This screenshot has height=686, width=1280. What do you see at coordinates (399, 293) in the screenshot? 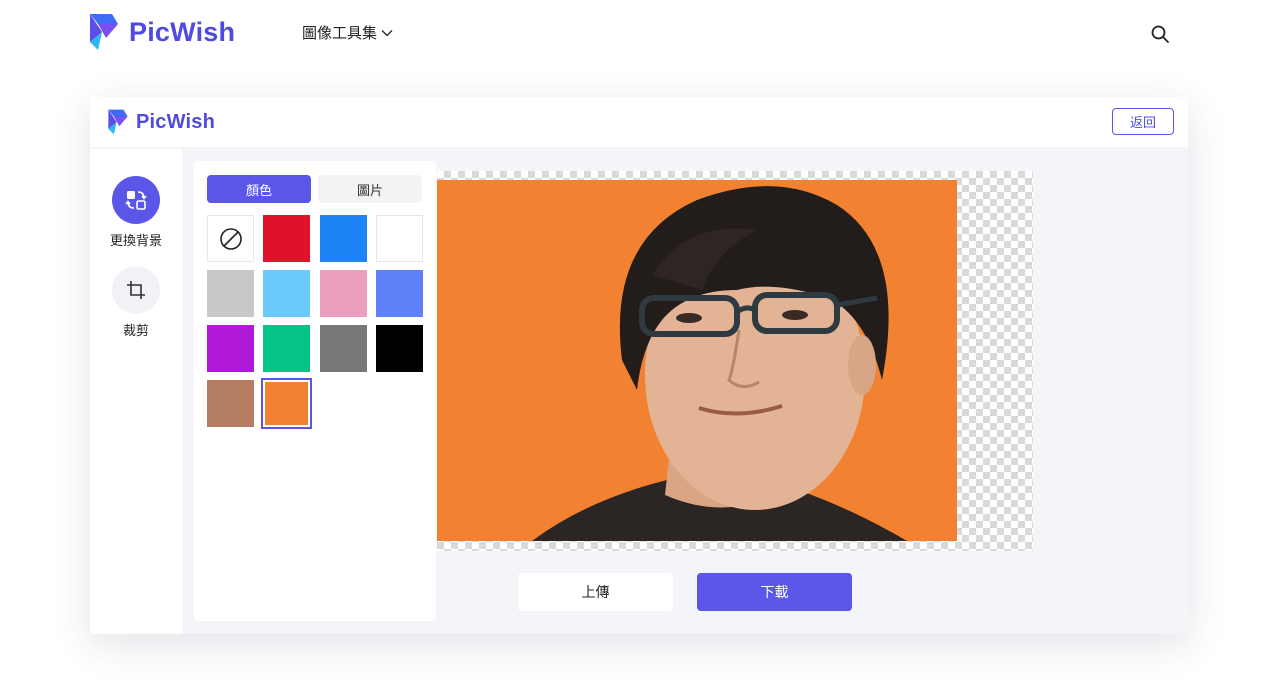
I see `swatch-periwinkle` at bounding box center [399, 293].